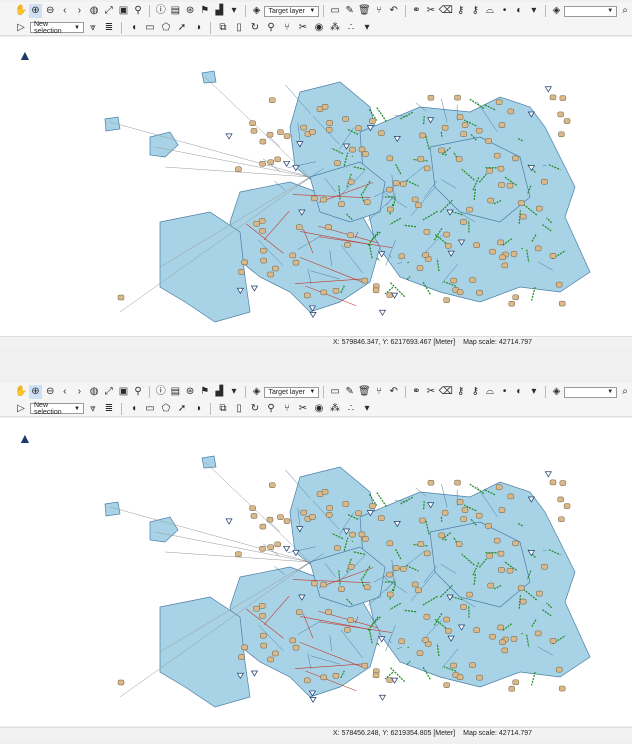 The image size is (632, 744). What do you see at coordinates (57, 28) in the screenshot?
I see `selection-mode-select: New selection ▼` at bounding box center [57, 28].